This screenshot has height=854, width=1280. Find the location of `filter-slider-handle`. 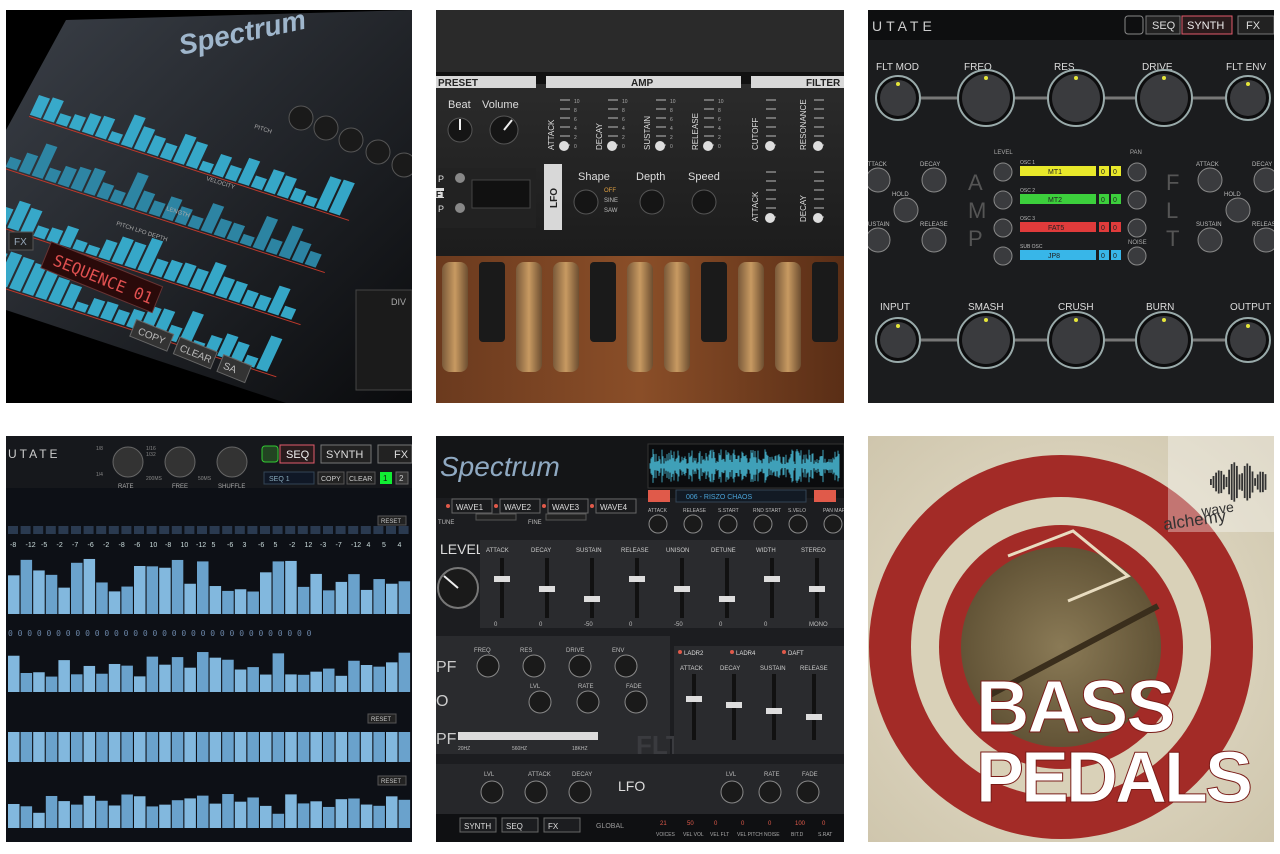

filter-slider-handle is located at coordinates (770, 218).